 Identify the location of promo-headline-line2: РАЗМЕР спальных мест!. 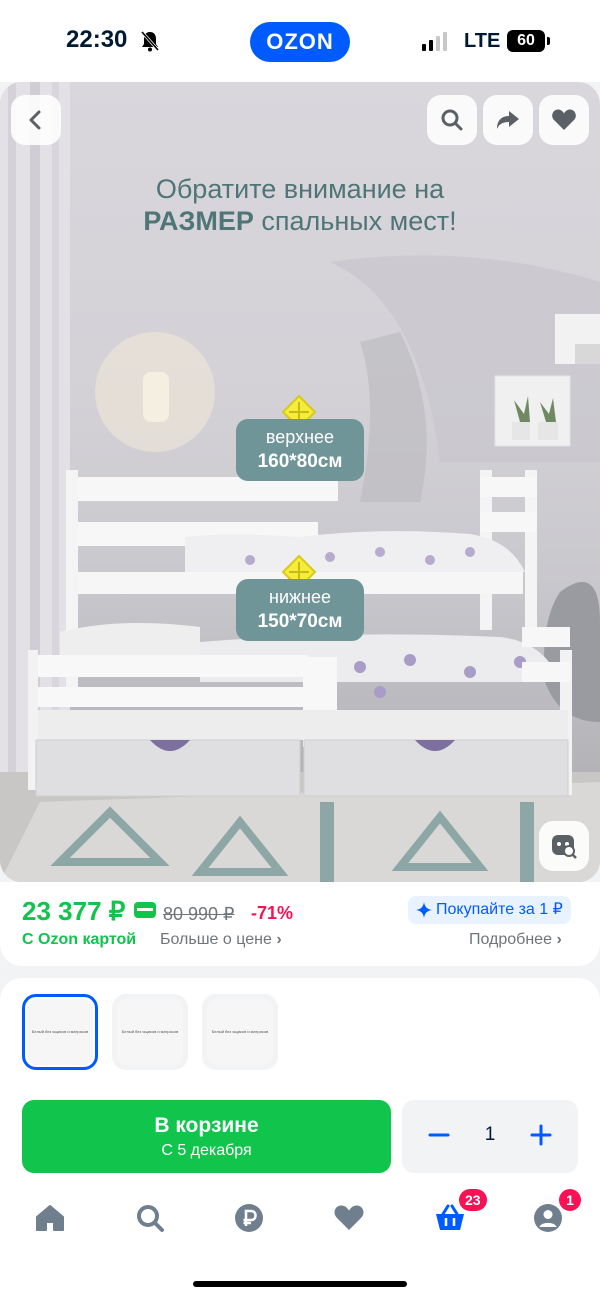
(300, 221).